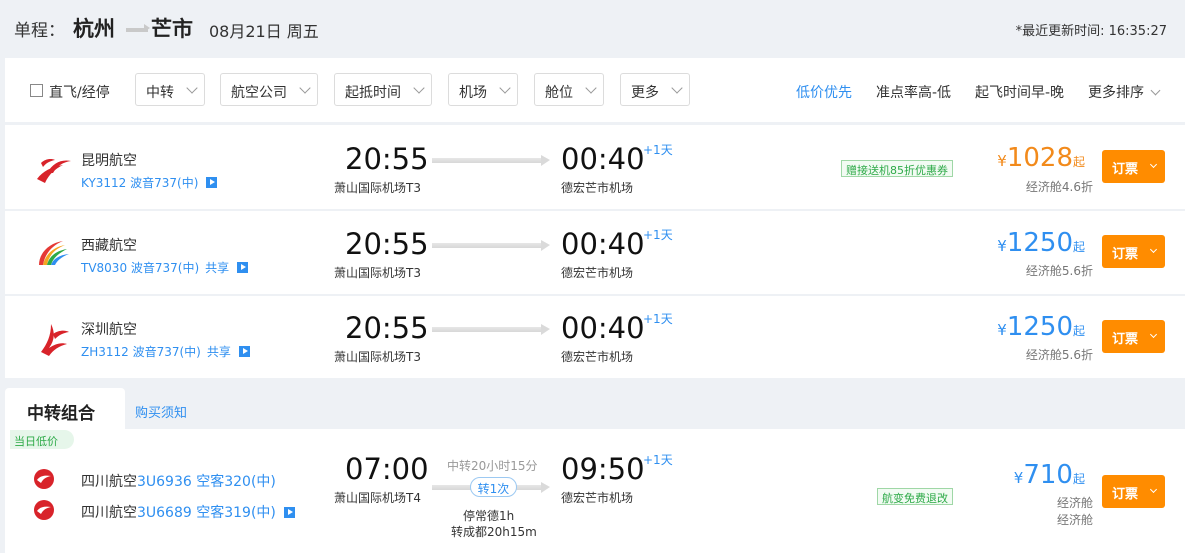  Describe the element at coordinates (264, 30) in the screenshot. I see `travel-date: 08月21日 周五` at that location.